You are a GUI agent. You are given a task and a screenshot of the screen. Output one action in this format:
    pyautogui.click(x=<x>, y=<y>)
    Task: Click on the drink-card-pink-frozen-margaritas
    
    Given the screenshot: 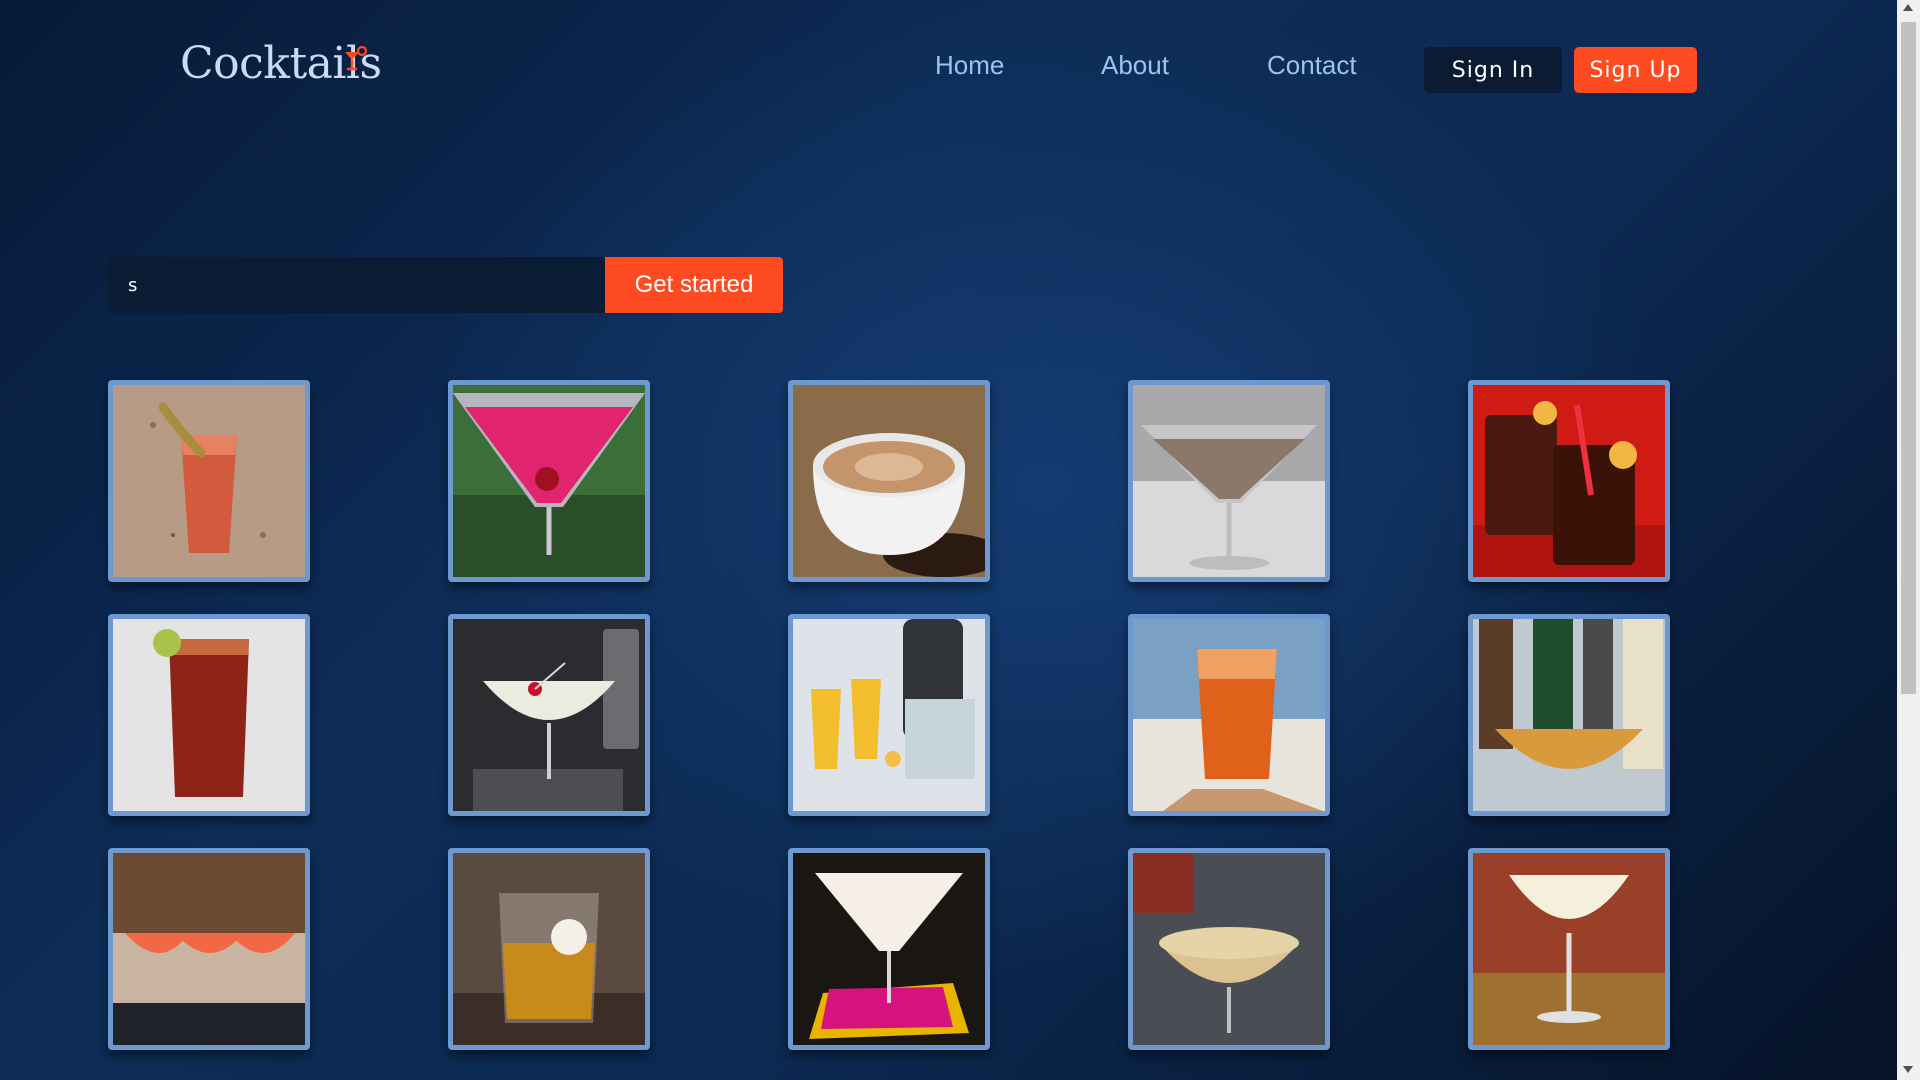 What is the action you would take?
    pyautogui.click(x=209, y=949)
    